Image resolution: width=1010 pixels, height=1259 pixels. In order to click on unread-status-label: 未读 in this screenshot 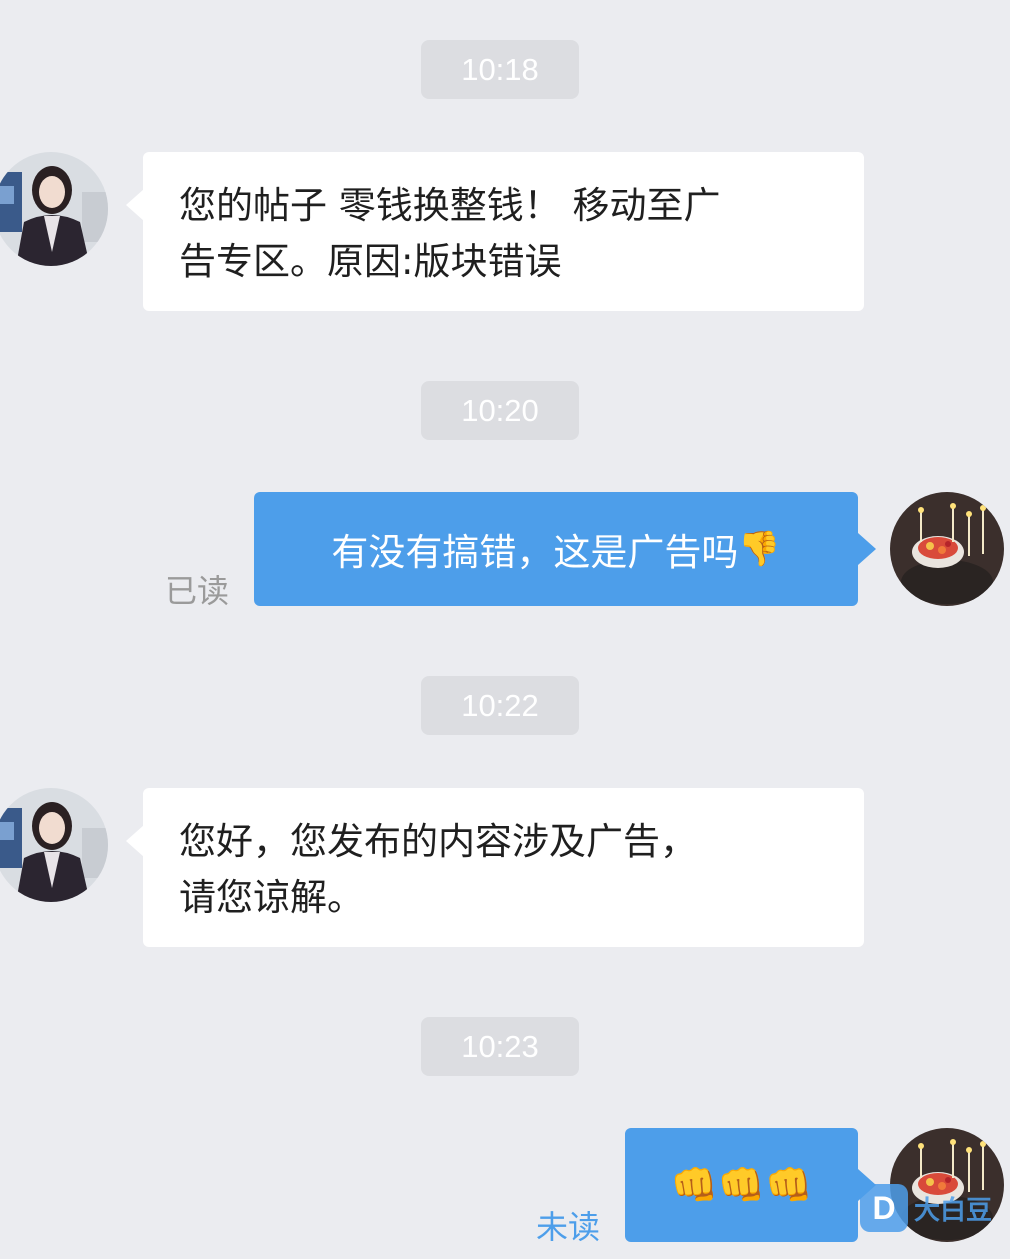, I will do `click(568, 1227)`.